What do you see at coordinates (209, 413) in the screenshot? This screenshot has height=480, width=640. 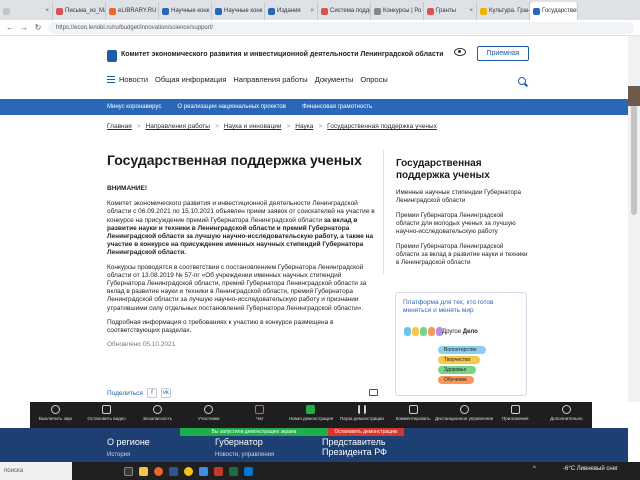 I see `participants-button: Участники` at bounding box center [209, 413].